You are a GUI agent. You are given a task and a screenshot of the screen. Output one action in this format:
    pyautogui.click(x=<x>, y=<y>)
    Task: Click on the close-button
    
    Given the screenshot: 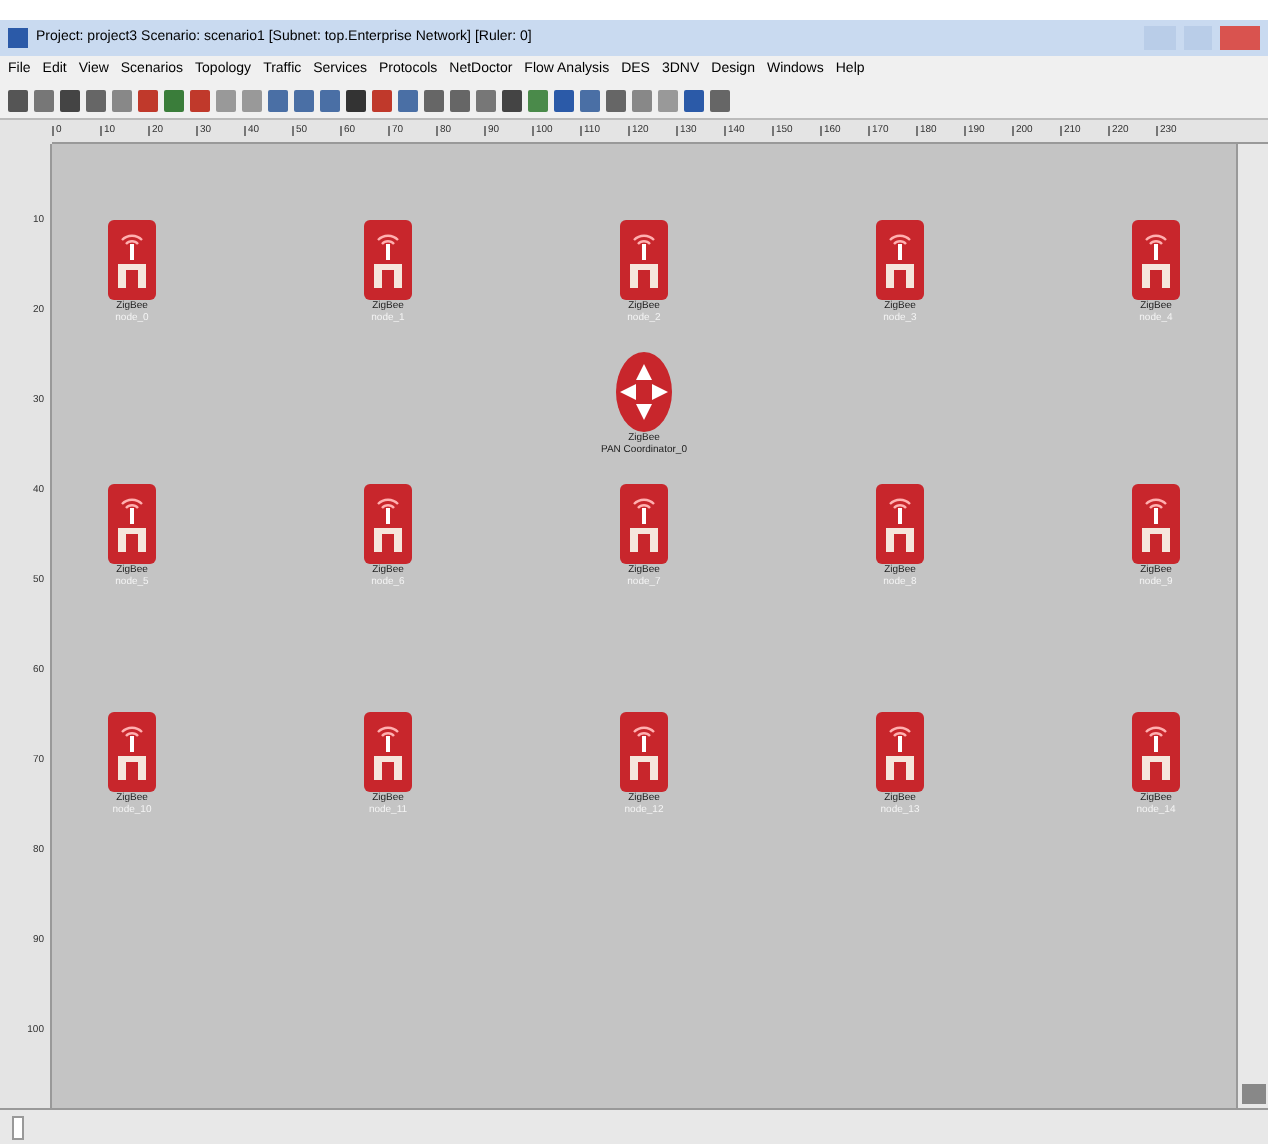 What is the action you would take?
    pyautogui.click(x=1240, y=38)
    